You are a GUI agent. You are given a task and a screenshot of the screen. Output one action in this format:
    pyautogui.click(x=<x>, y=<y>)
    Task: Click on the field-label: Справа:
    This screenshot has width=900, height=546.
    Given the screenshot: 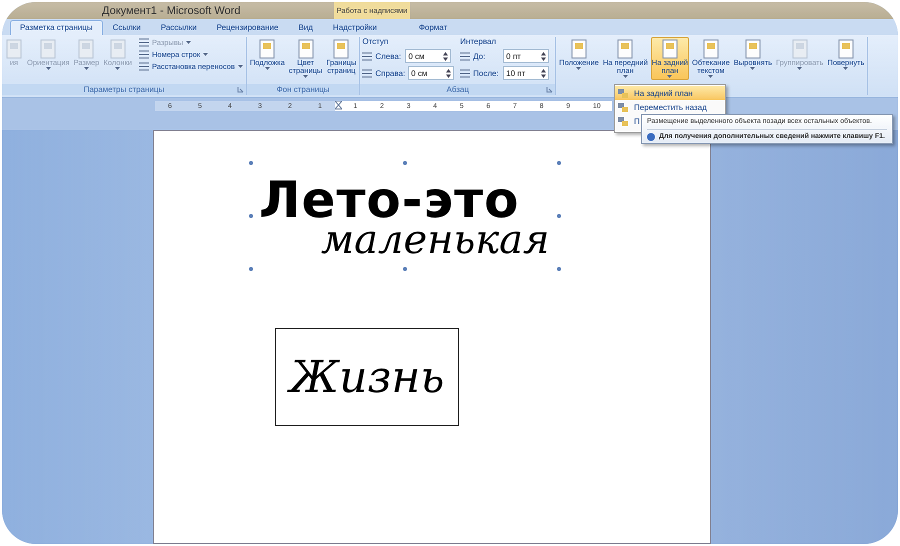 What is the action you would take?
    pyautogui.click(x=390, y=73)
    